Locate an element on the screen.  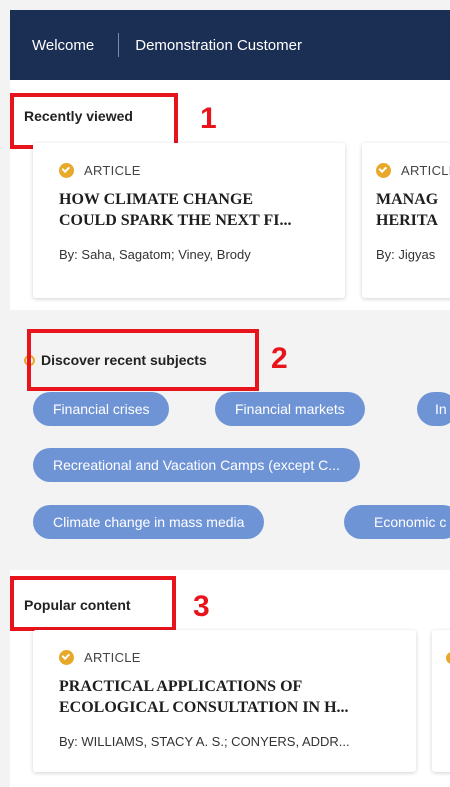
article-authors: By: Jigyas is located at coordinates (406, 254).